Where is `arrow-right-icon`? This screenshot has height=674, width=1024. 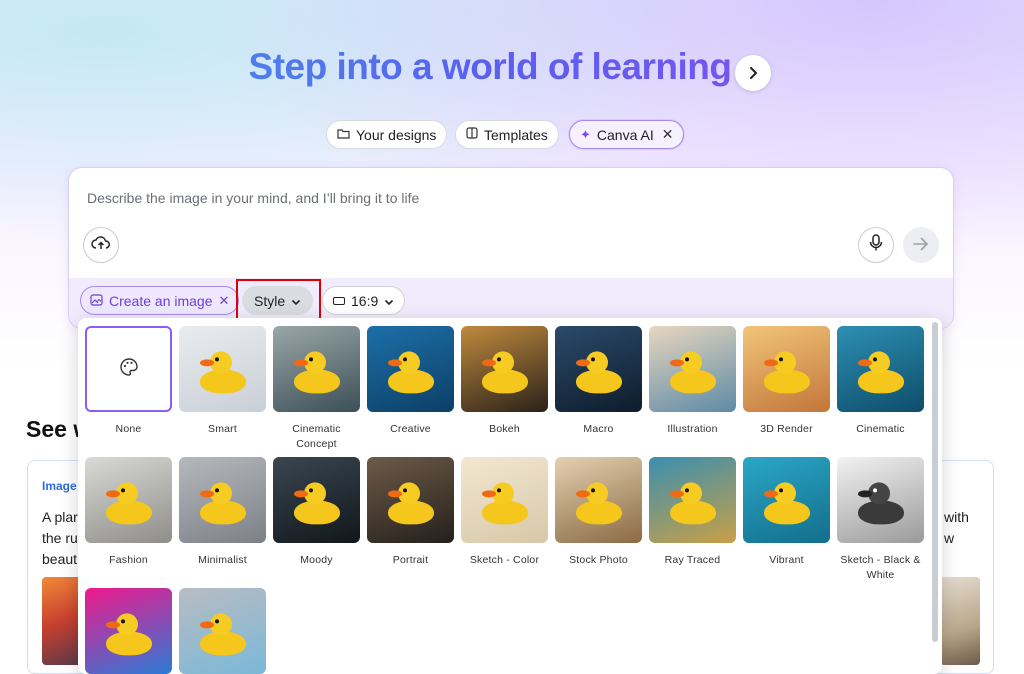 arrow-right-icon is located at coordinates (921, 245).